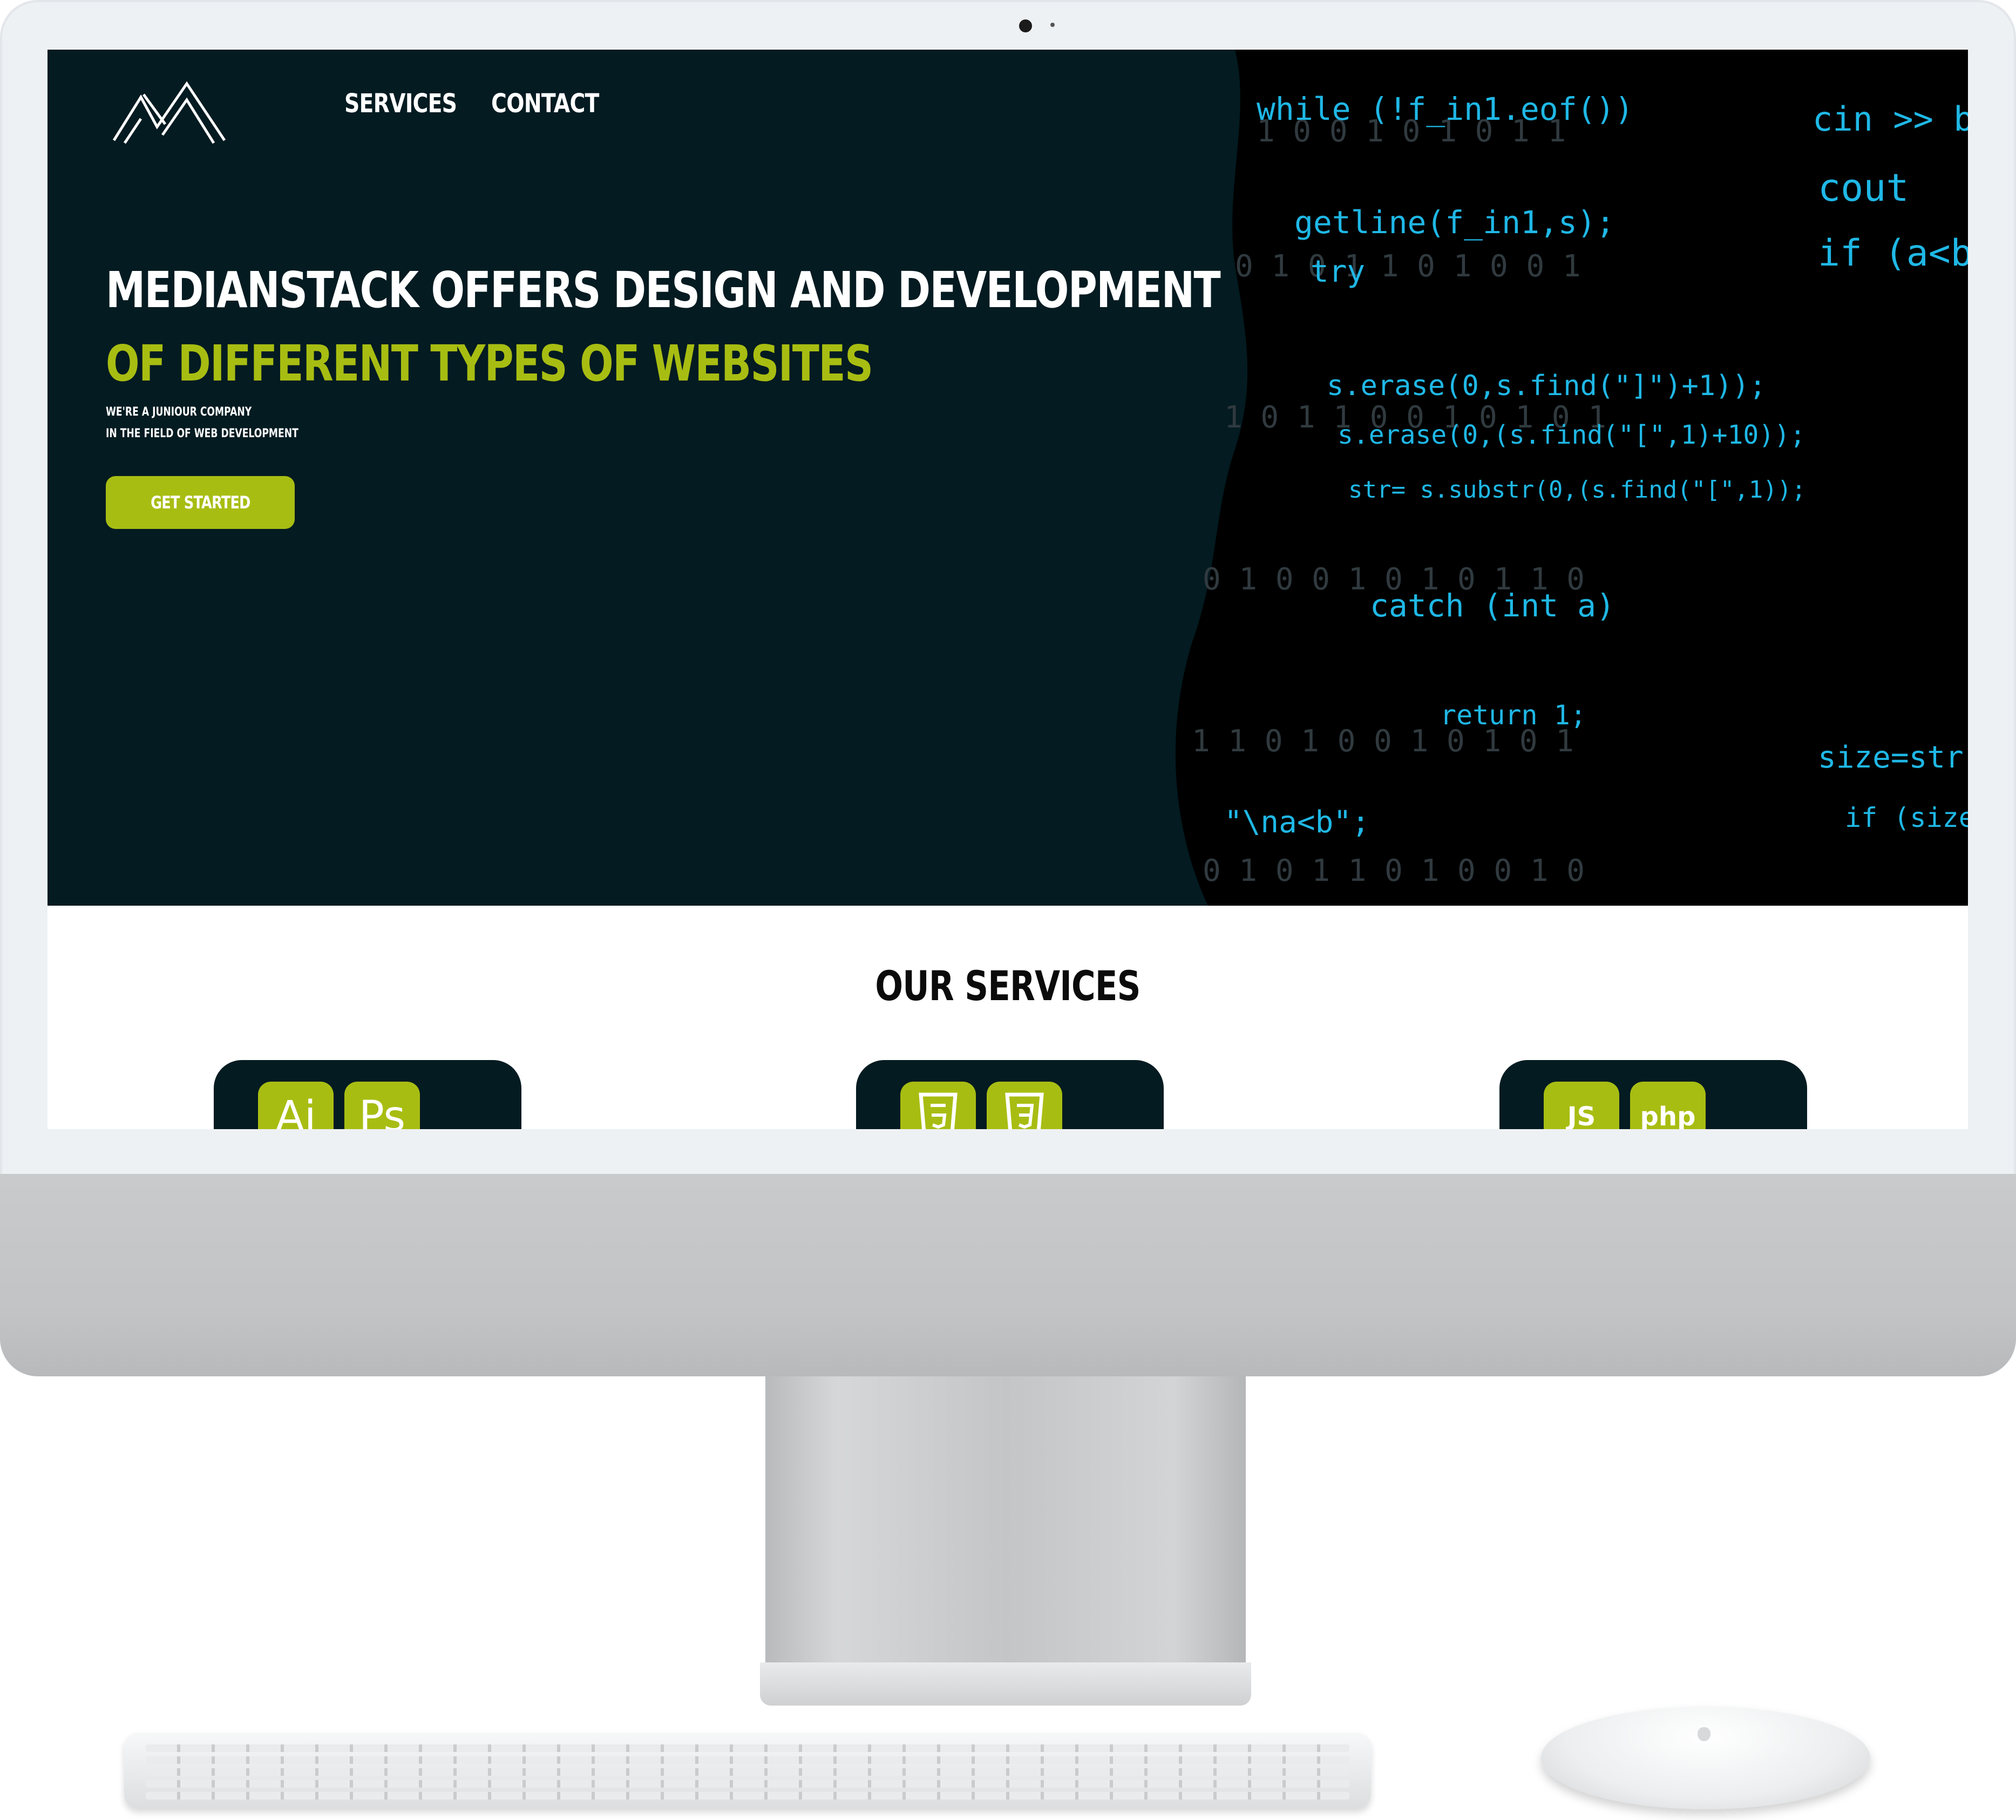  I want to click on code-line: getline(f_in1,s);, so click(1454, 223).